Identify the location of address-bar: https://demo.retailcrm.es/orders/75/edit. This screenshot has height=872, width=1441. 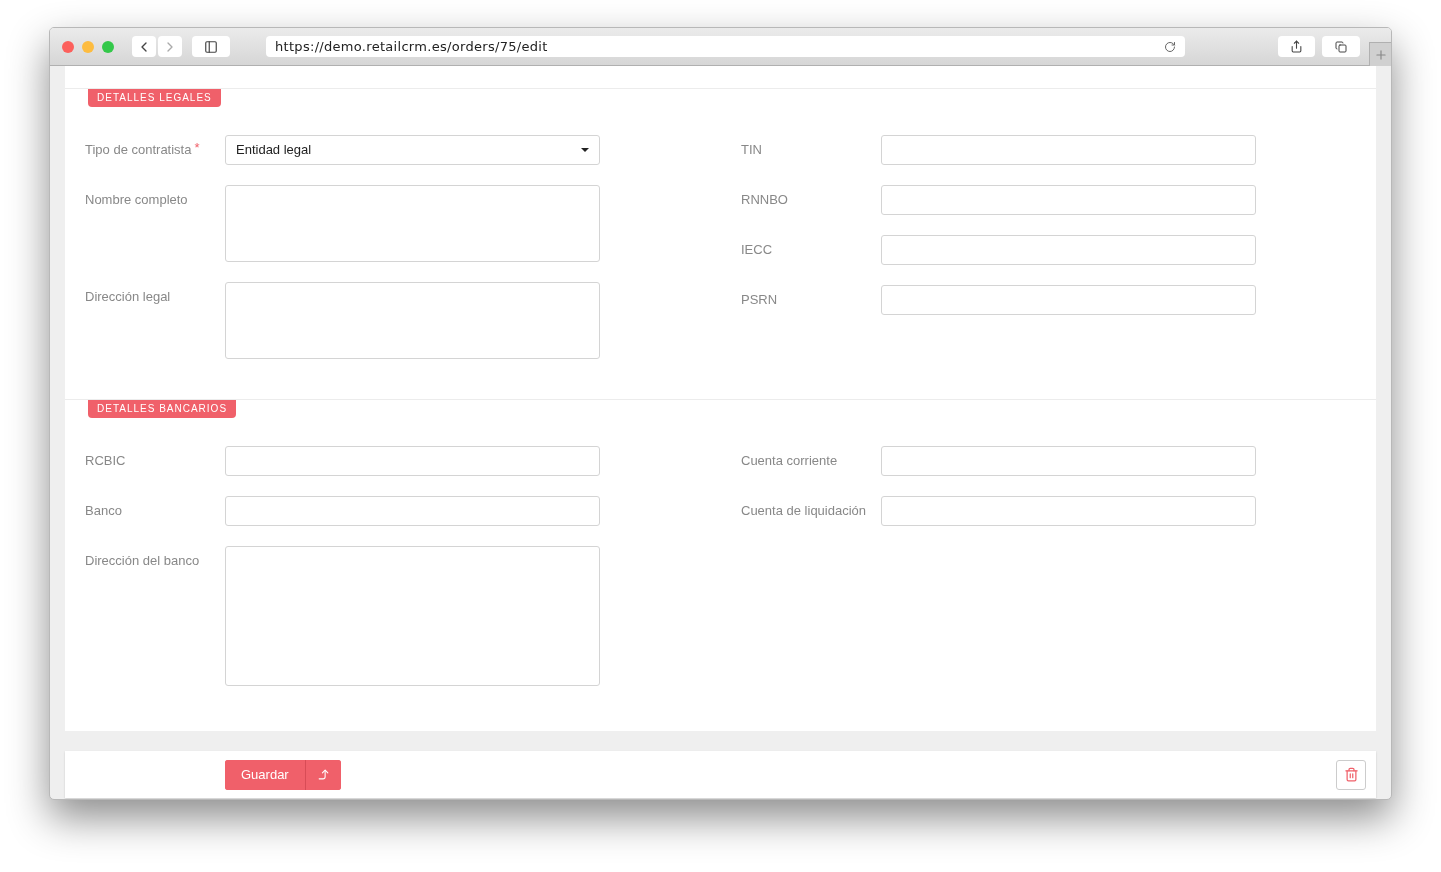
(725, 46).